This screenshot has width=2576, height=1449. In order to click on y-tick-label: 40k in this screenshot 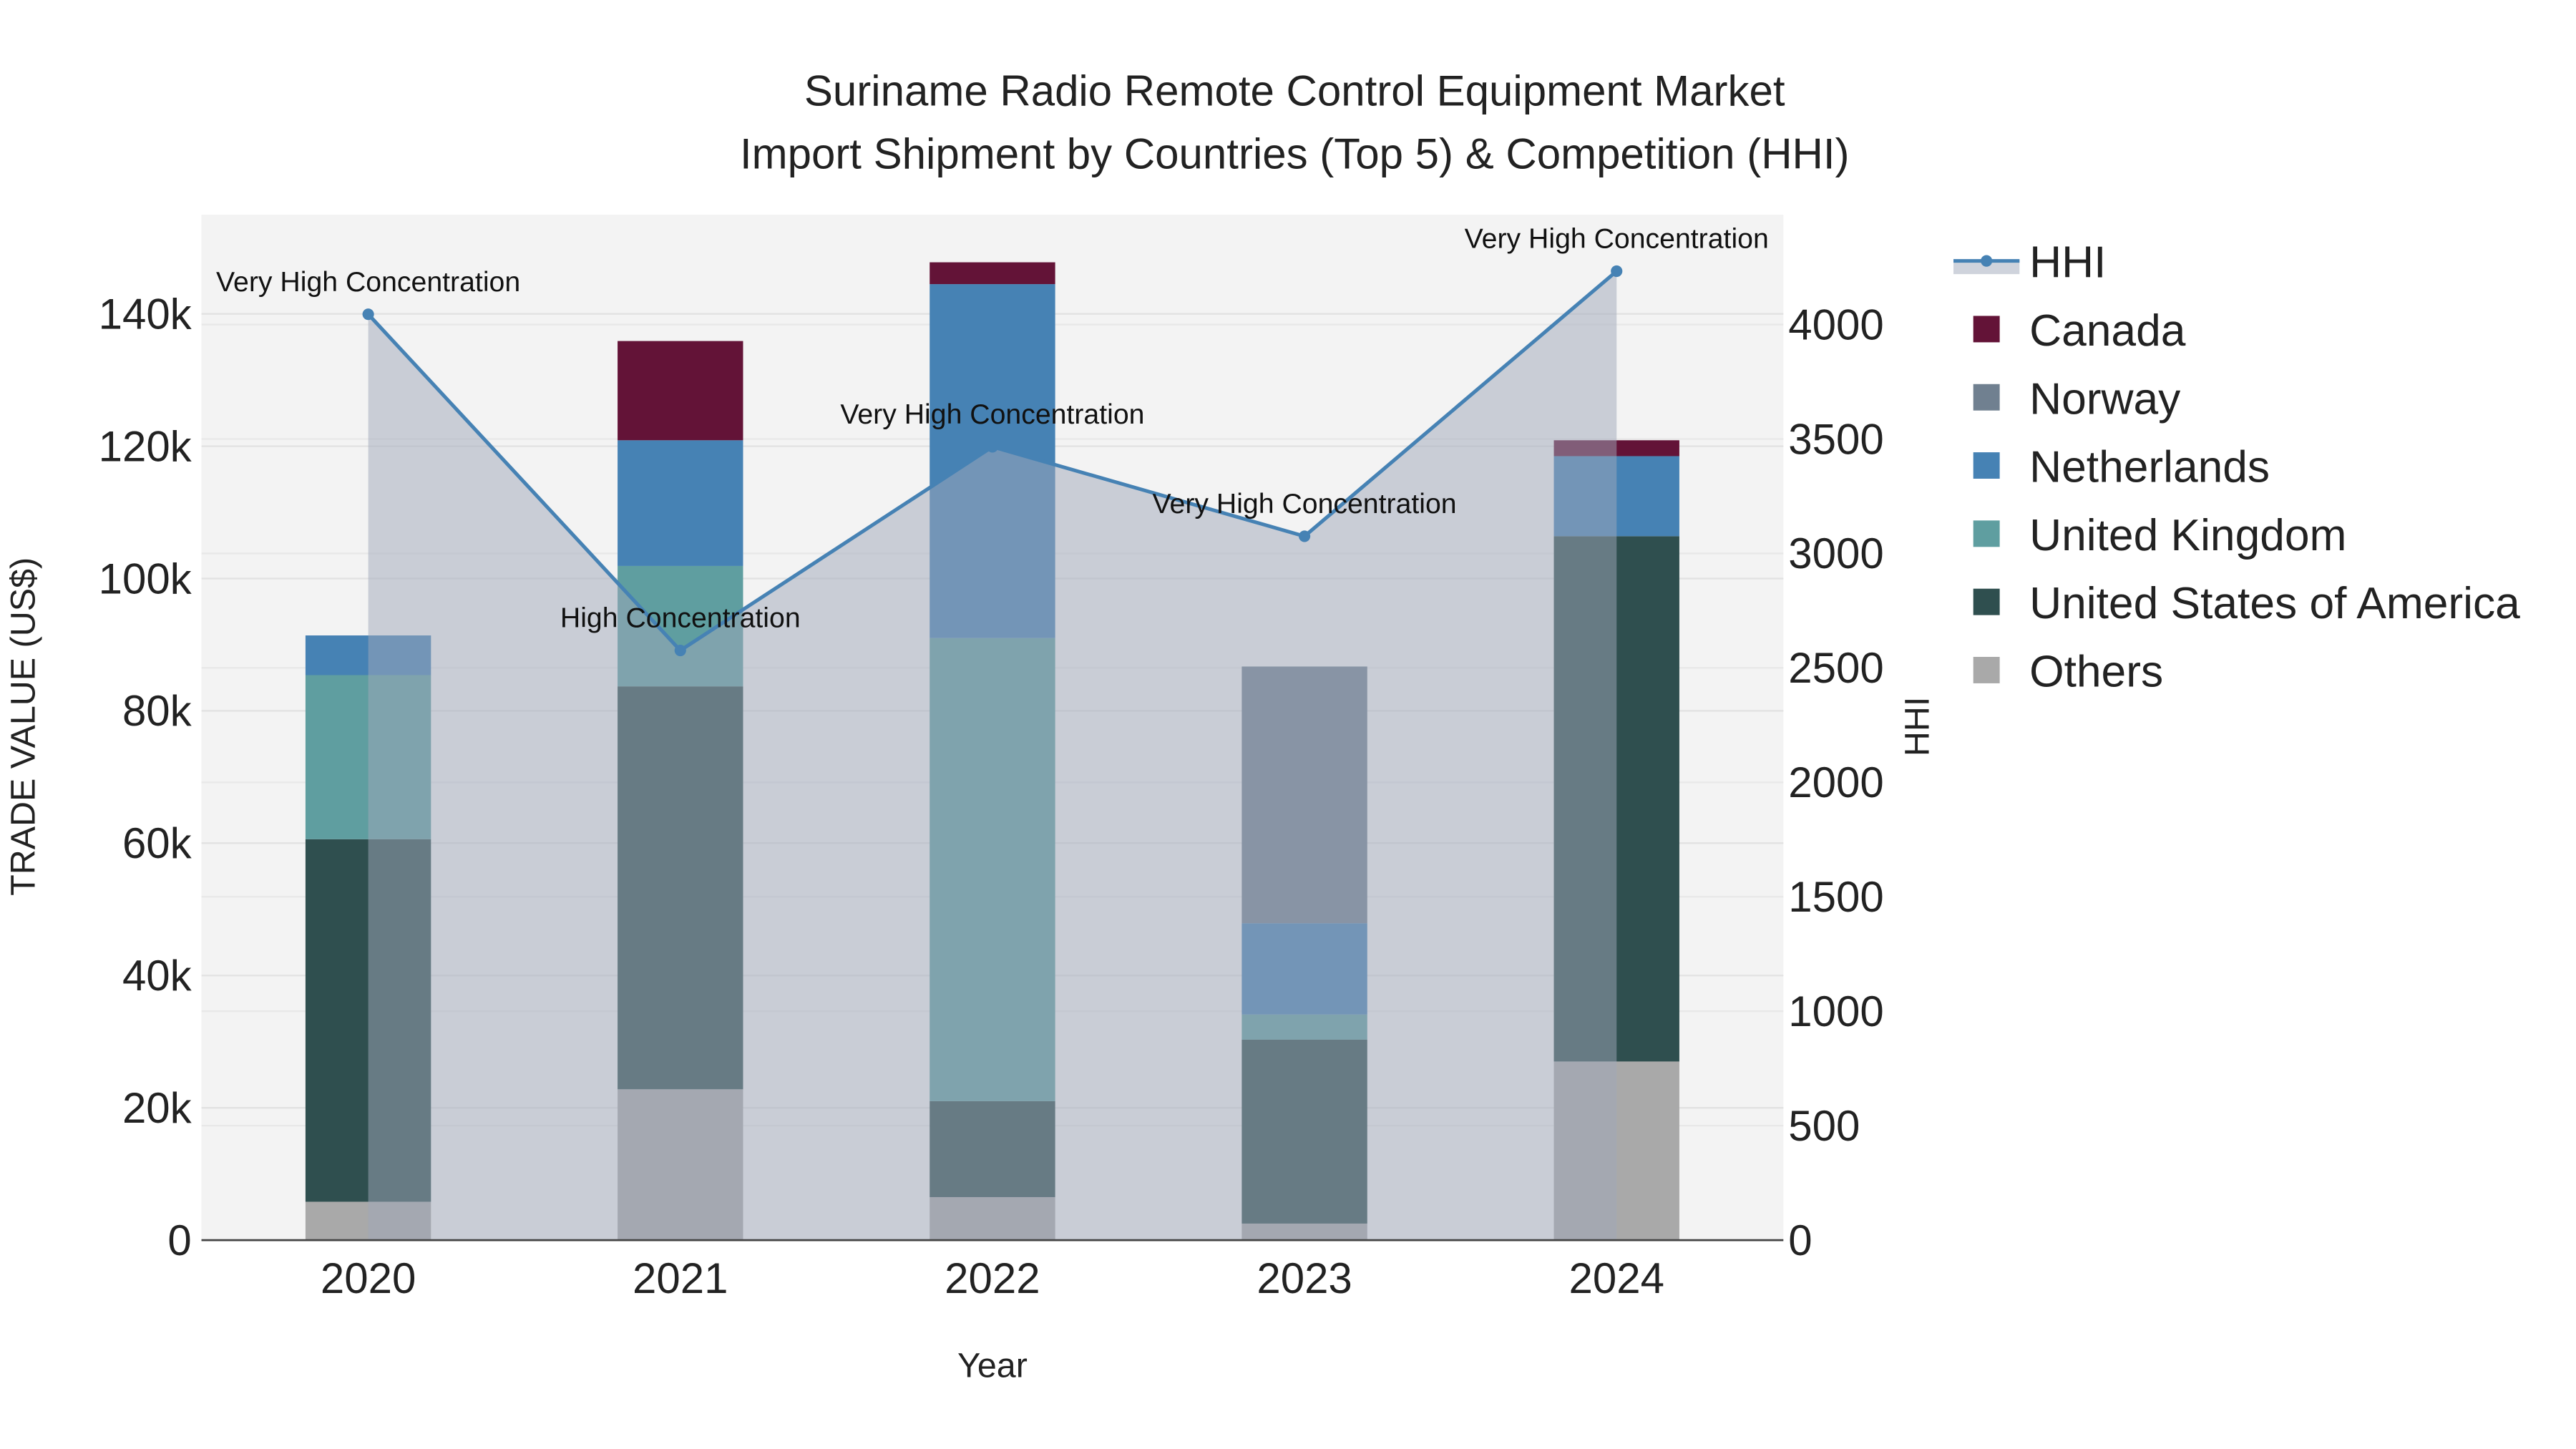, I will do `click(157, 976)`.